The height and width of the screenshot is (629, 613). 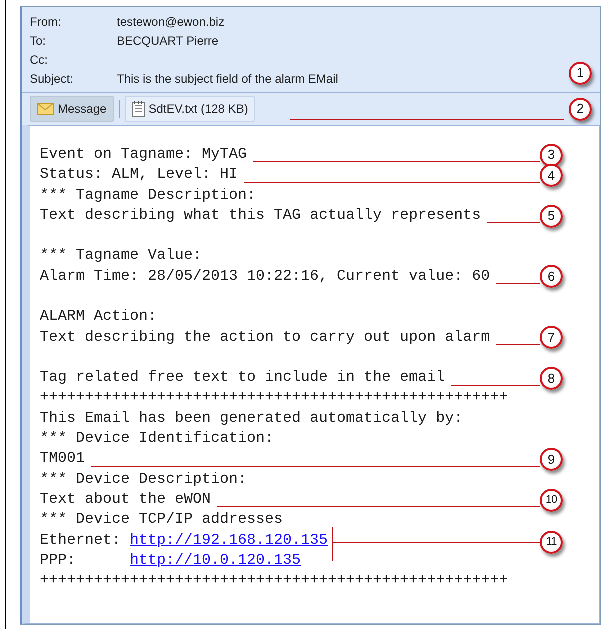 What do you see at coordinates (126, 500) in the screenshot?
I see `text-line: Text about the eWON` at bounding box center [126, 500].